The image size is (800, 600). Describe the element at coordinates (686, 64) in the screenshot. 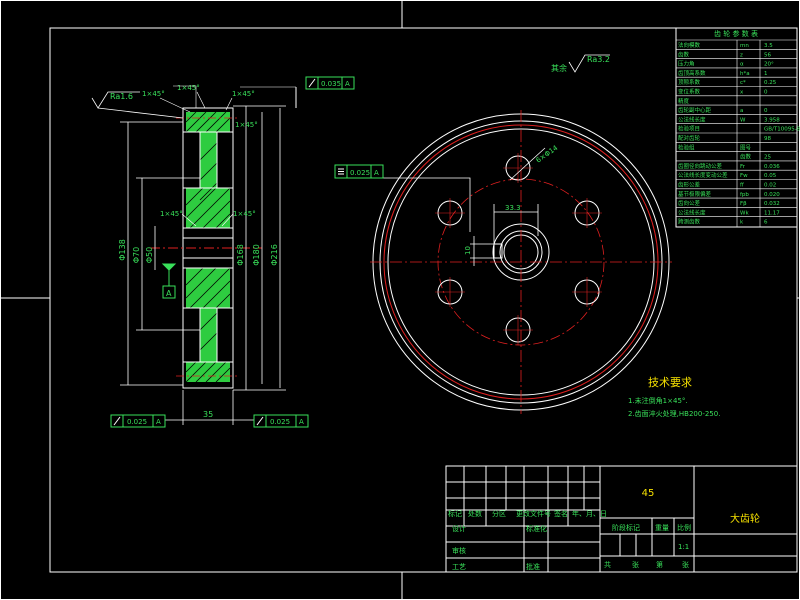

I see `gear-param-name: 压力角` at that location.